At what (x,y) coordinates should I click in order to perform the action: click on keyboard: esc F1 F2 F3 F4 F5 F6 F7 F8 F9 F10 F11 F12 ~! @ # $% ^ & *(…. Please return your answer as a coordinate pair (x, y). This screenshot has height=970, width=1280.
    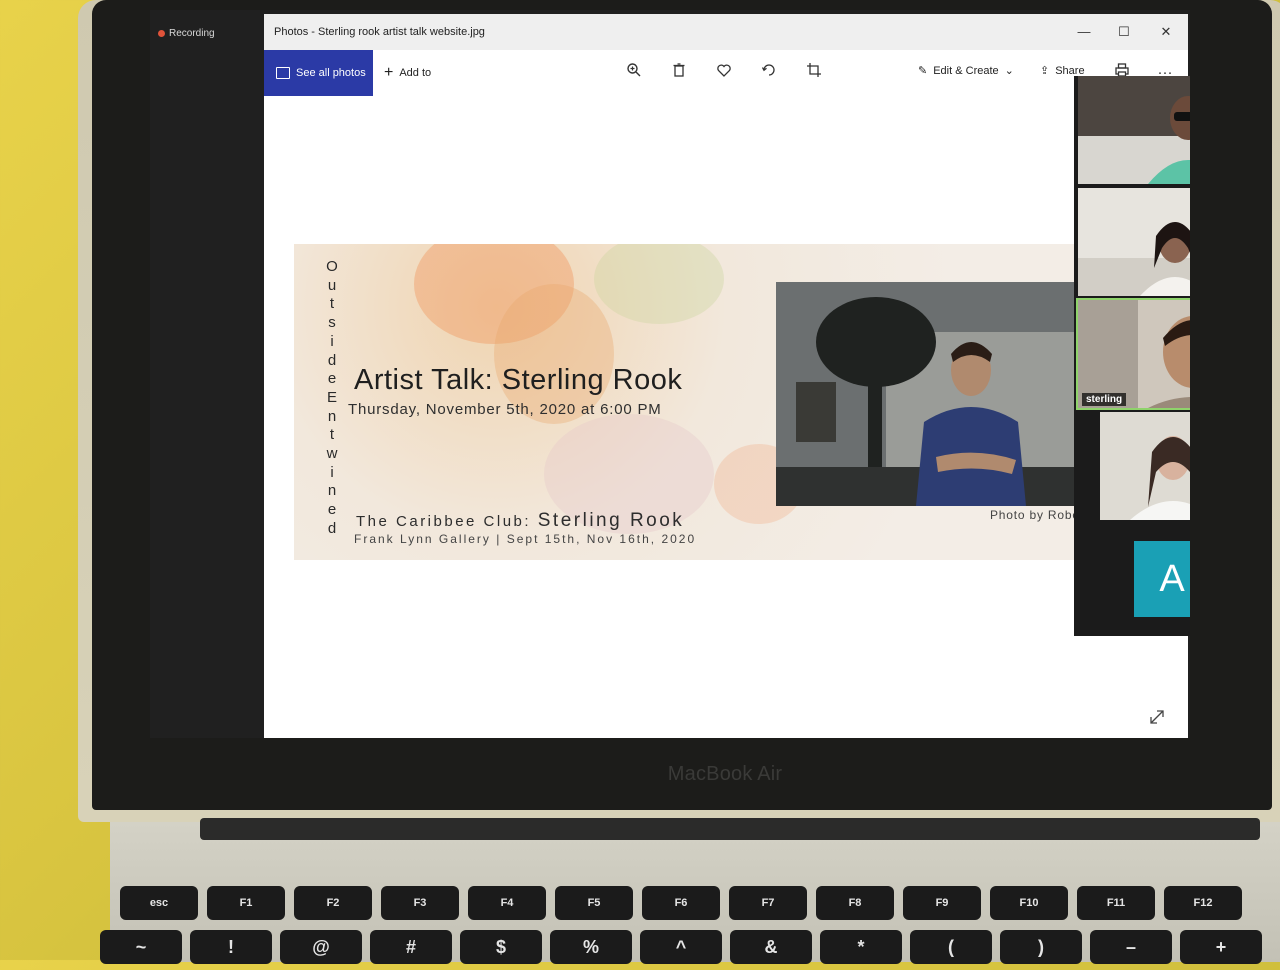
    Looking at the image, I should click on (690, 925).